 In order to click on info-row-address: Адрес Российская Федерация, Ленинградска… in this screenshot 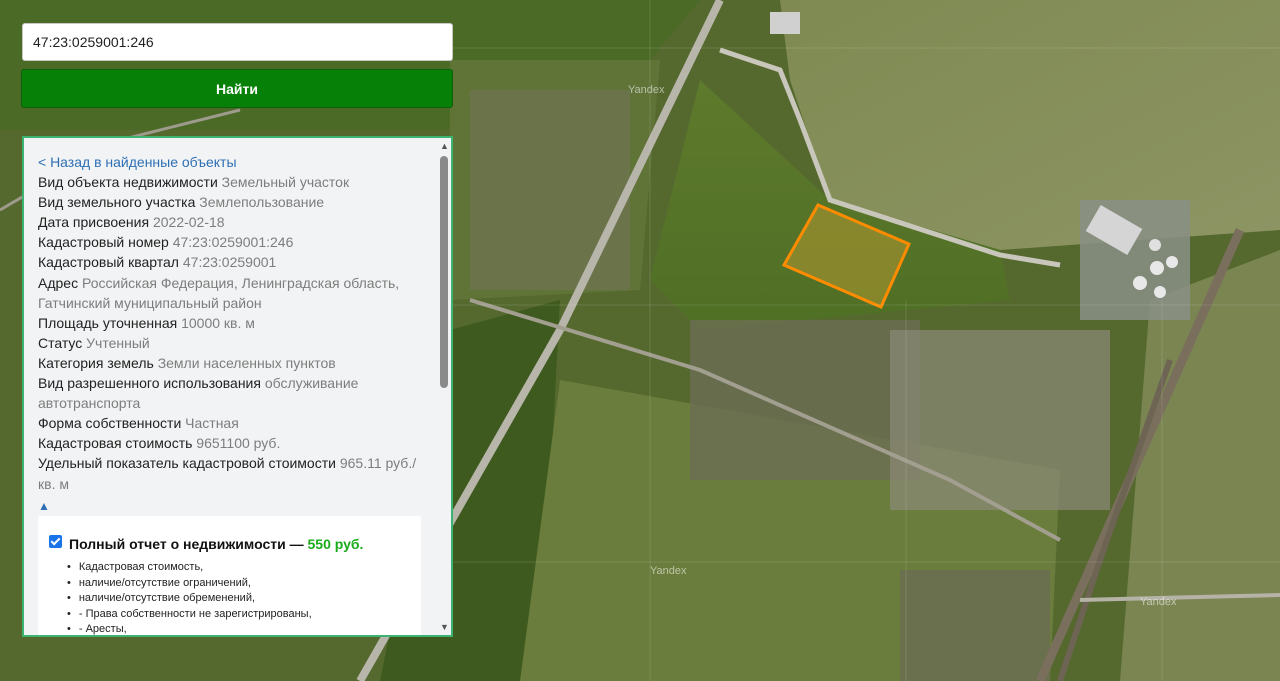, I will do `click(219, 292)`.